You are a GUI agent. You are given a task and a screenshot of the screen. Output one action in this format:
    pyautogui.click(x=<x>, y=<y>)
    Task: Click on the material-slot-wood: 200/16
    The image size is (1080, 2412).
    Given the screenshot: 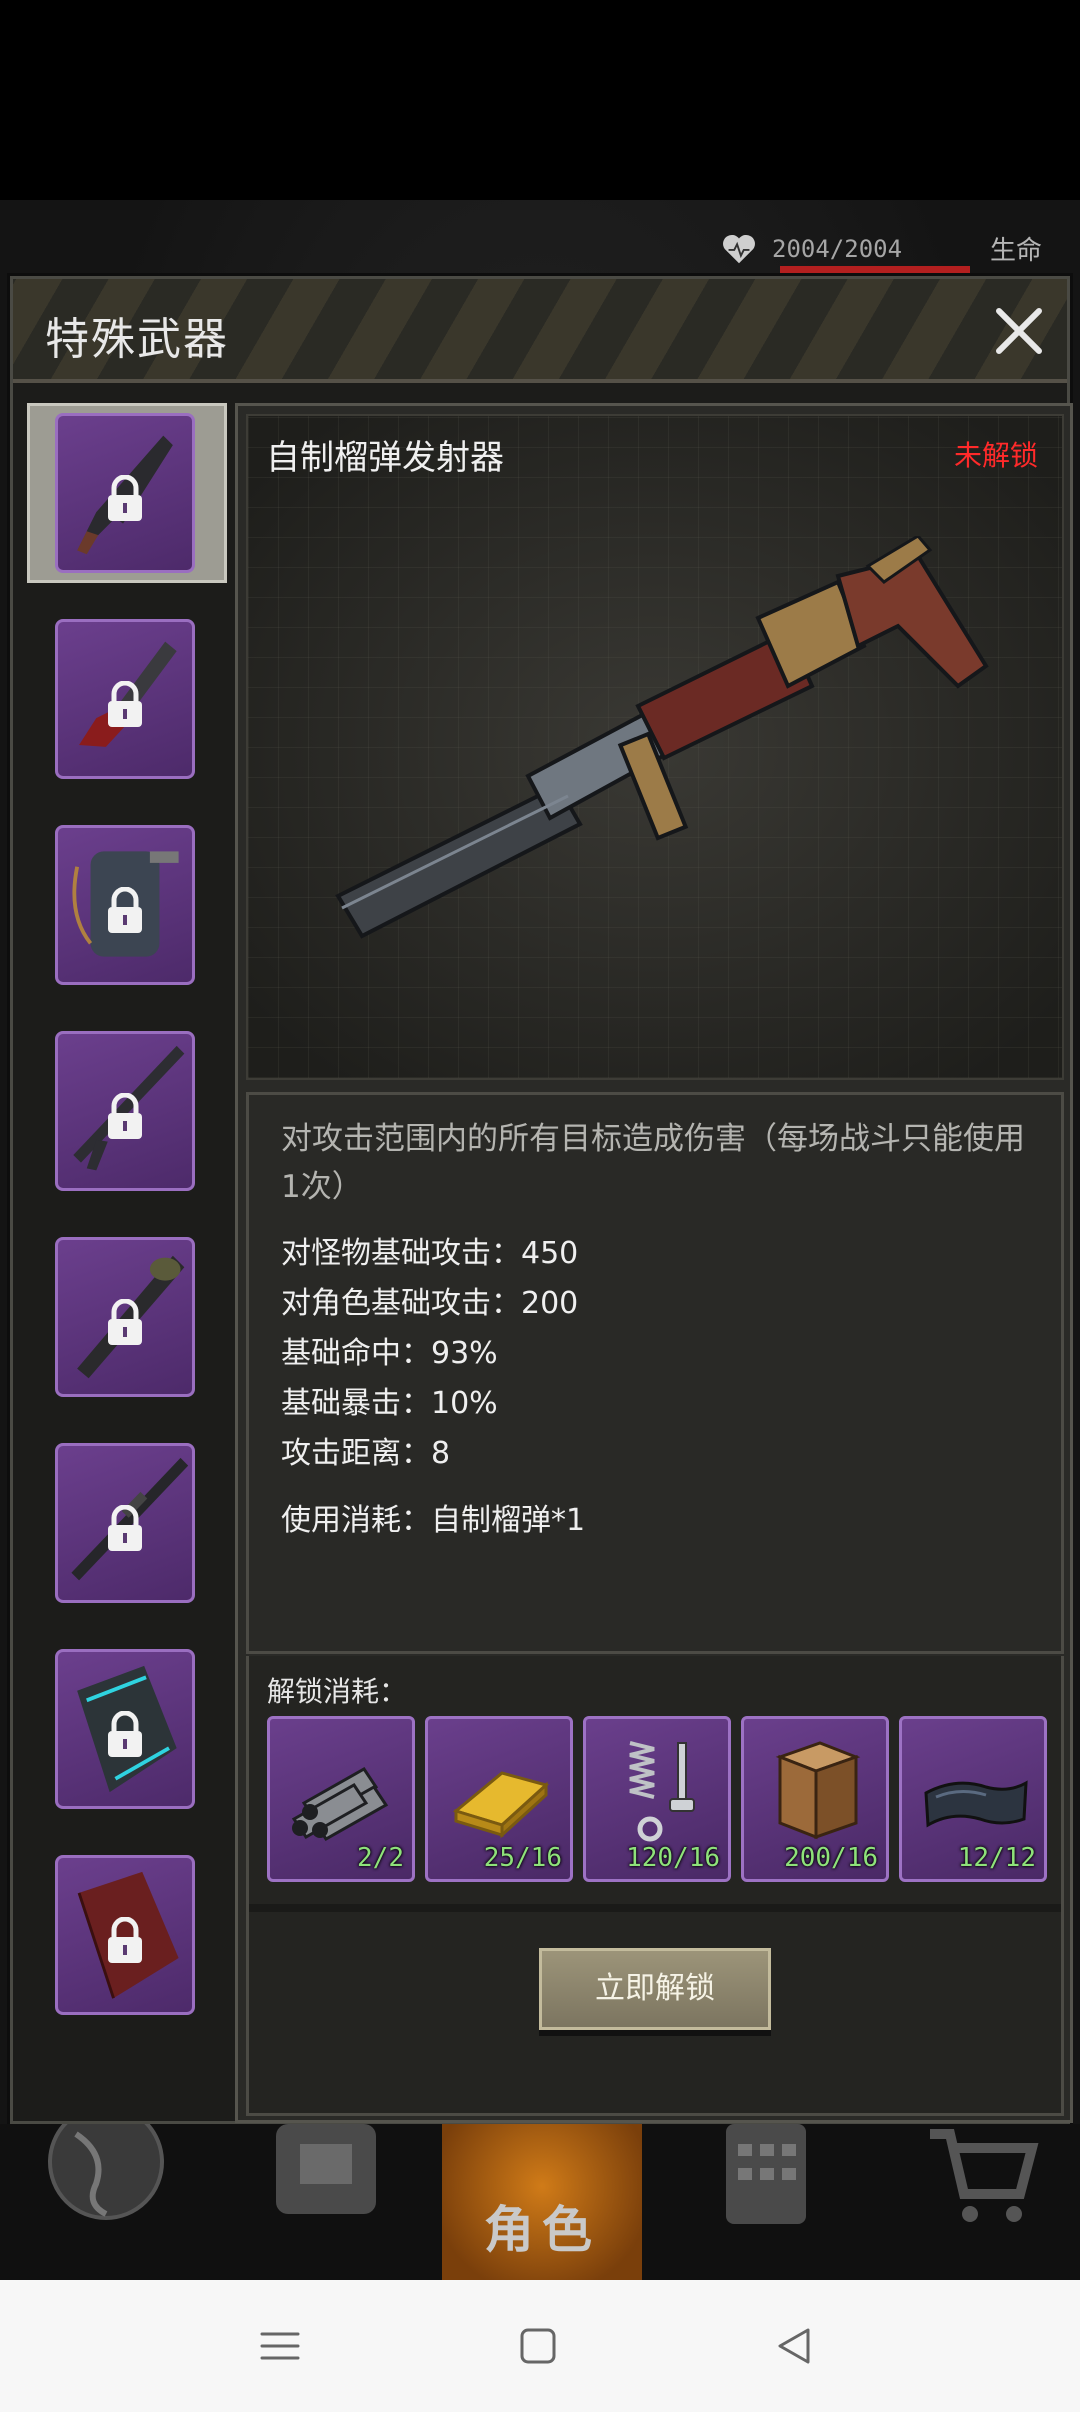 What is the action you would take?
    pyautogui.click(x=815, y=1799)
    